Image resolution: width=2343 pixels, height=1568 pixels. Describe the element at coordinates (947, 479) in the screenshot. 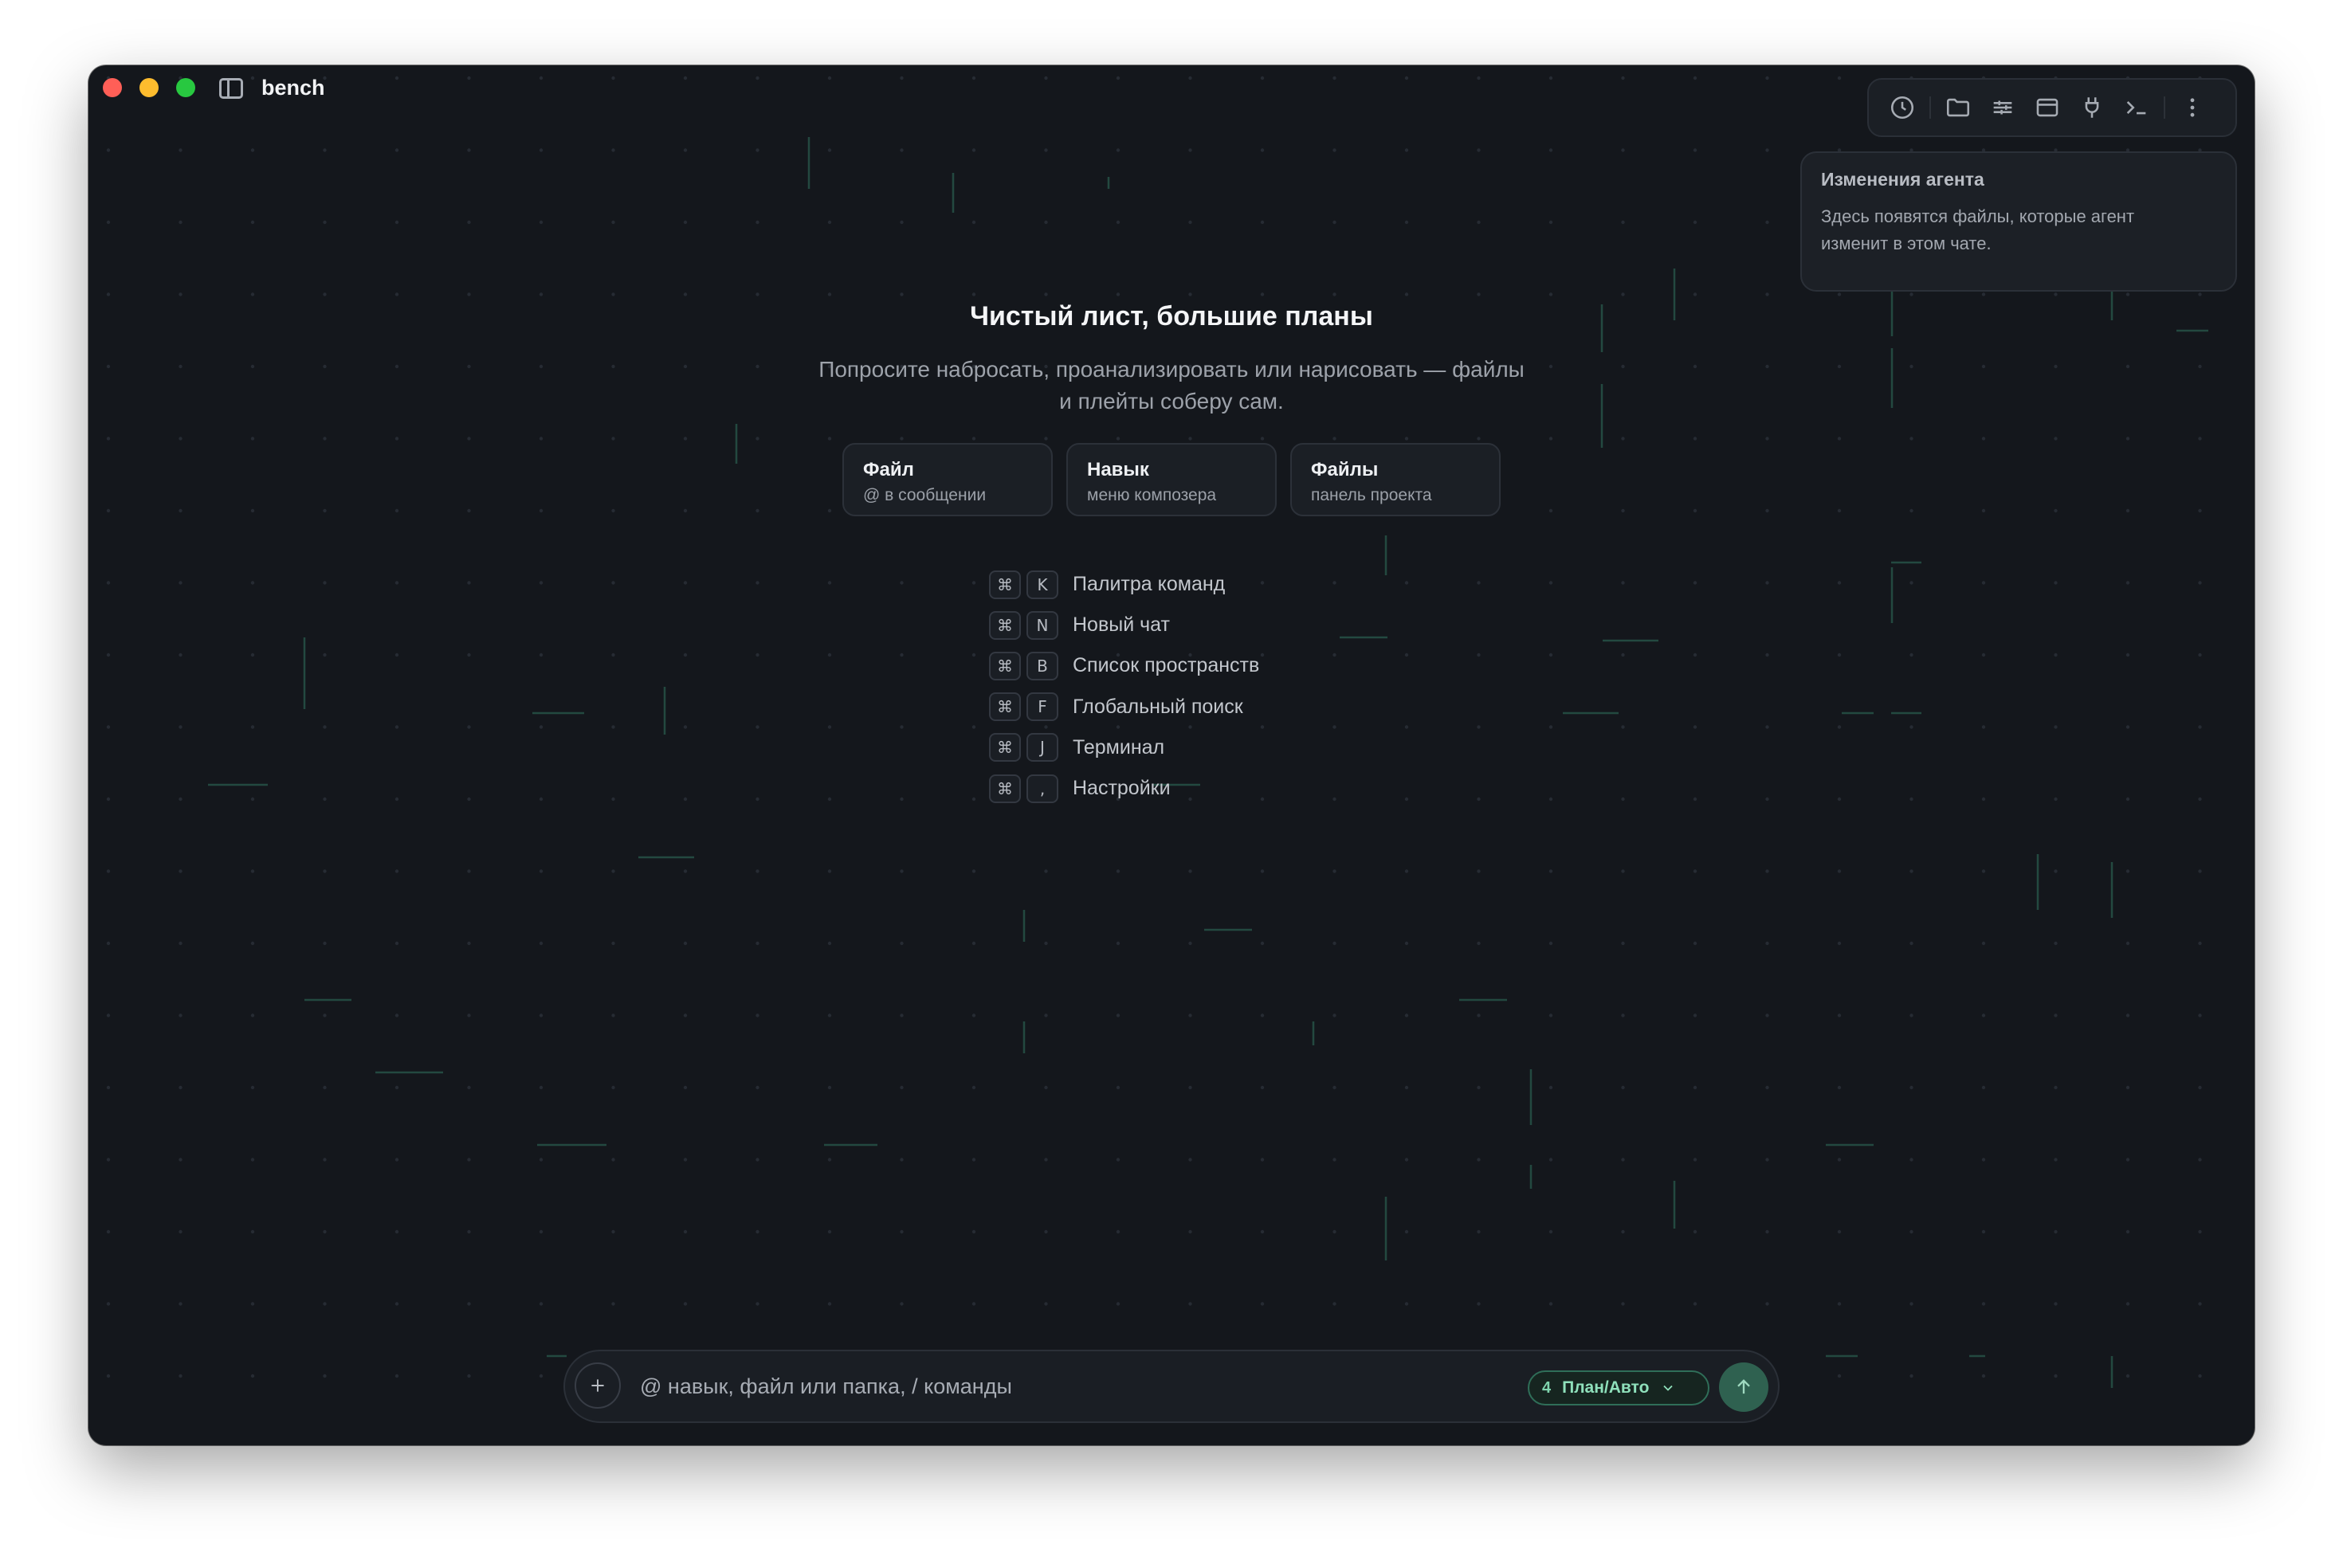

I see `hint-card-file: Файл @ в сообщении` at that location.